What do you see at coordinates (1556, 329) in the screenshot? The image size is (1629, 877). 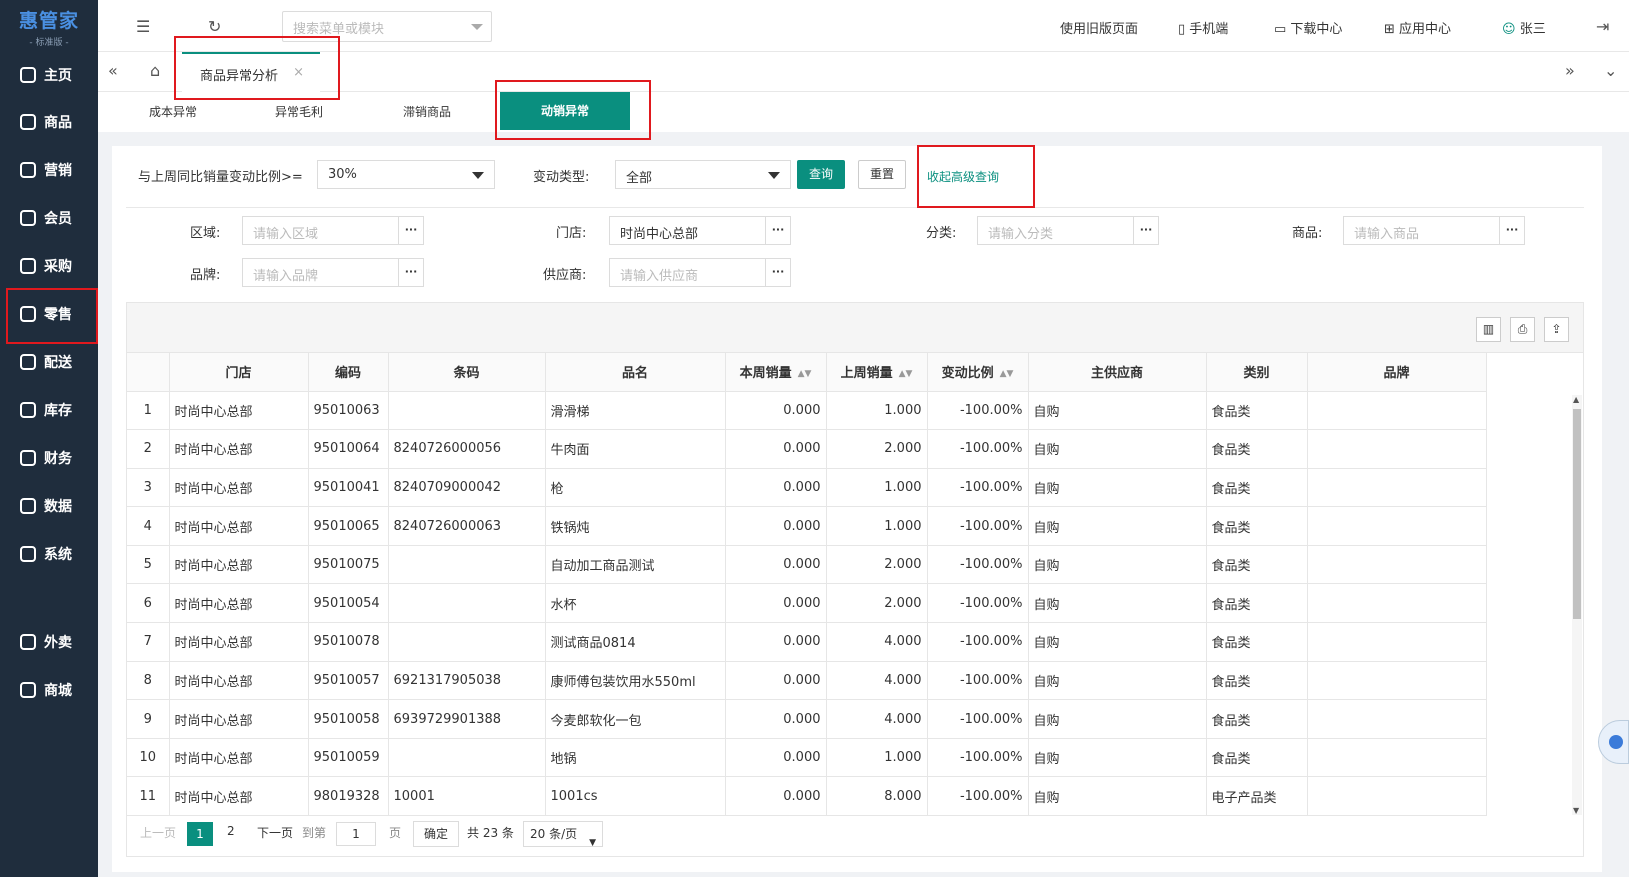 I see `export-icon: ⇪` at bounding box center [1556, 329].